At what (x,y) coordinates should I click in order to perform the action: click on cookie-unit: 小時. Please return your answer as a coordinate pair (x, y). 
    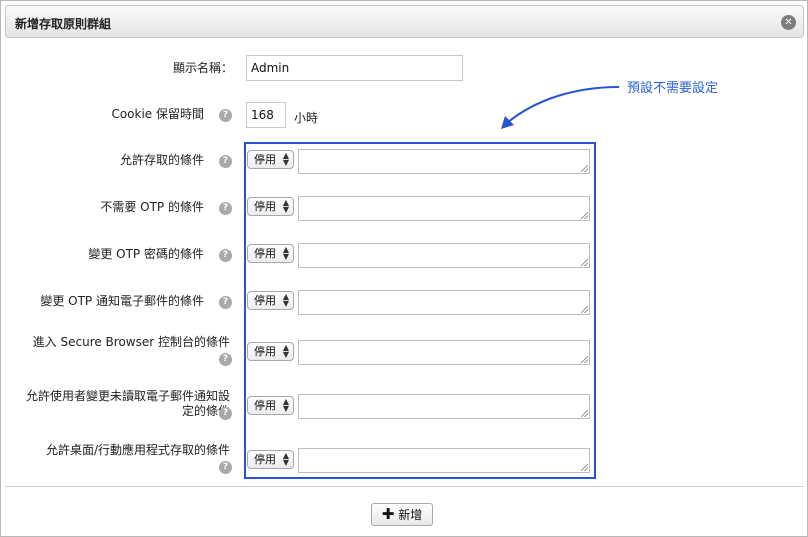
    Looking at the image, I should click on (306, 118).